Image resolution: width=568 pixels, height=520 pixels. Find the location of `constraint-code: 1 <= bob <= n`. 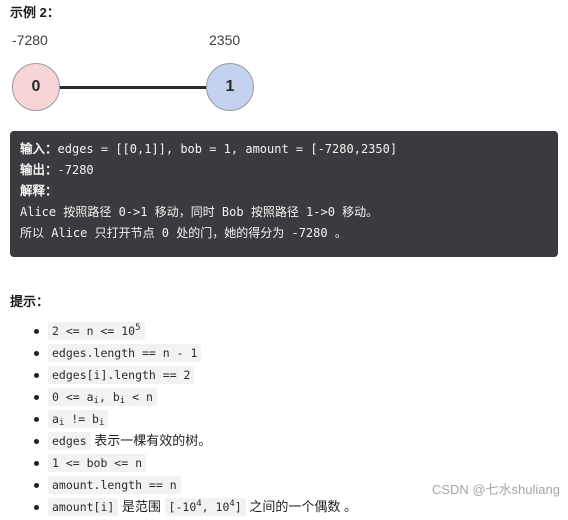

constraint-code: 1 <= bob <= n is located at coordinates (97, 463).